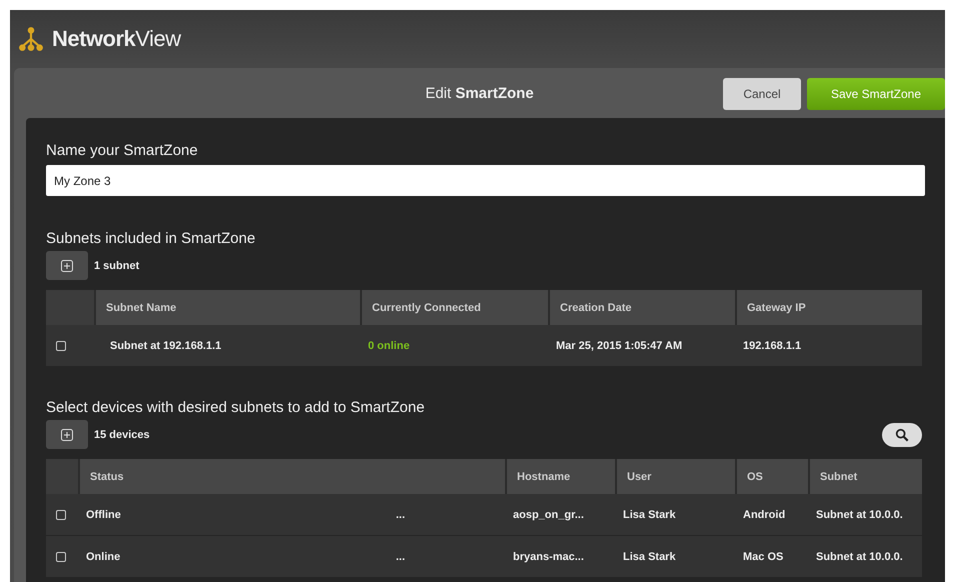 The width and height of the screenshot is (955, 582). I want to click on column-header: Gateway IP, so click(828, 307).